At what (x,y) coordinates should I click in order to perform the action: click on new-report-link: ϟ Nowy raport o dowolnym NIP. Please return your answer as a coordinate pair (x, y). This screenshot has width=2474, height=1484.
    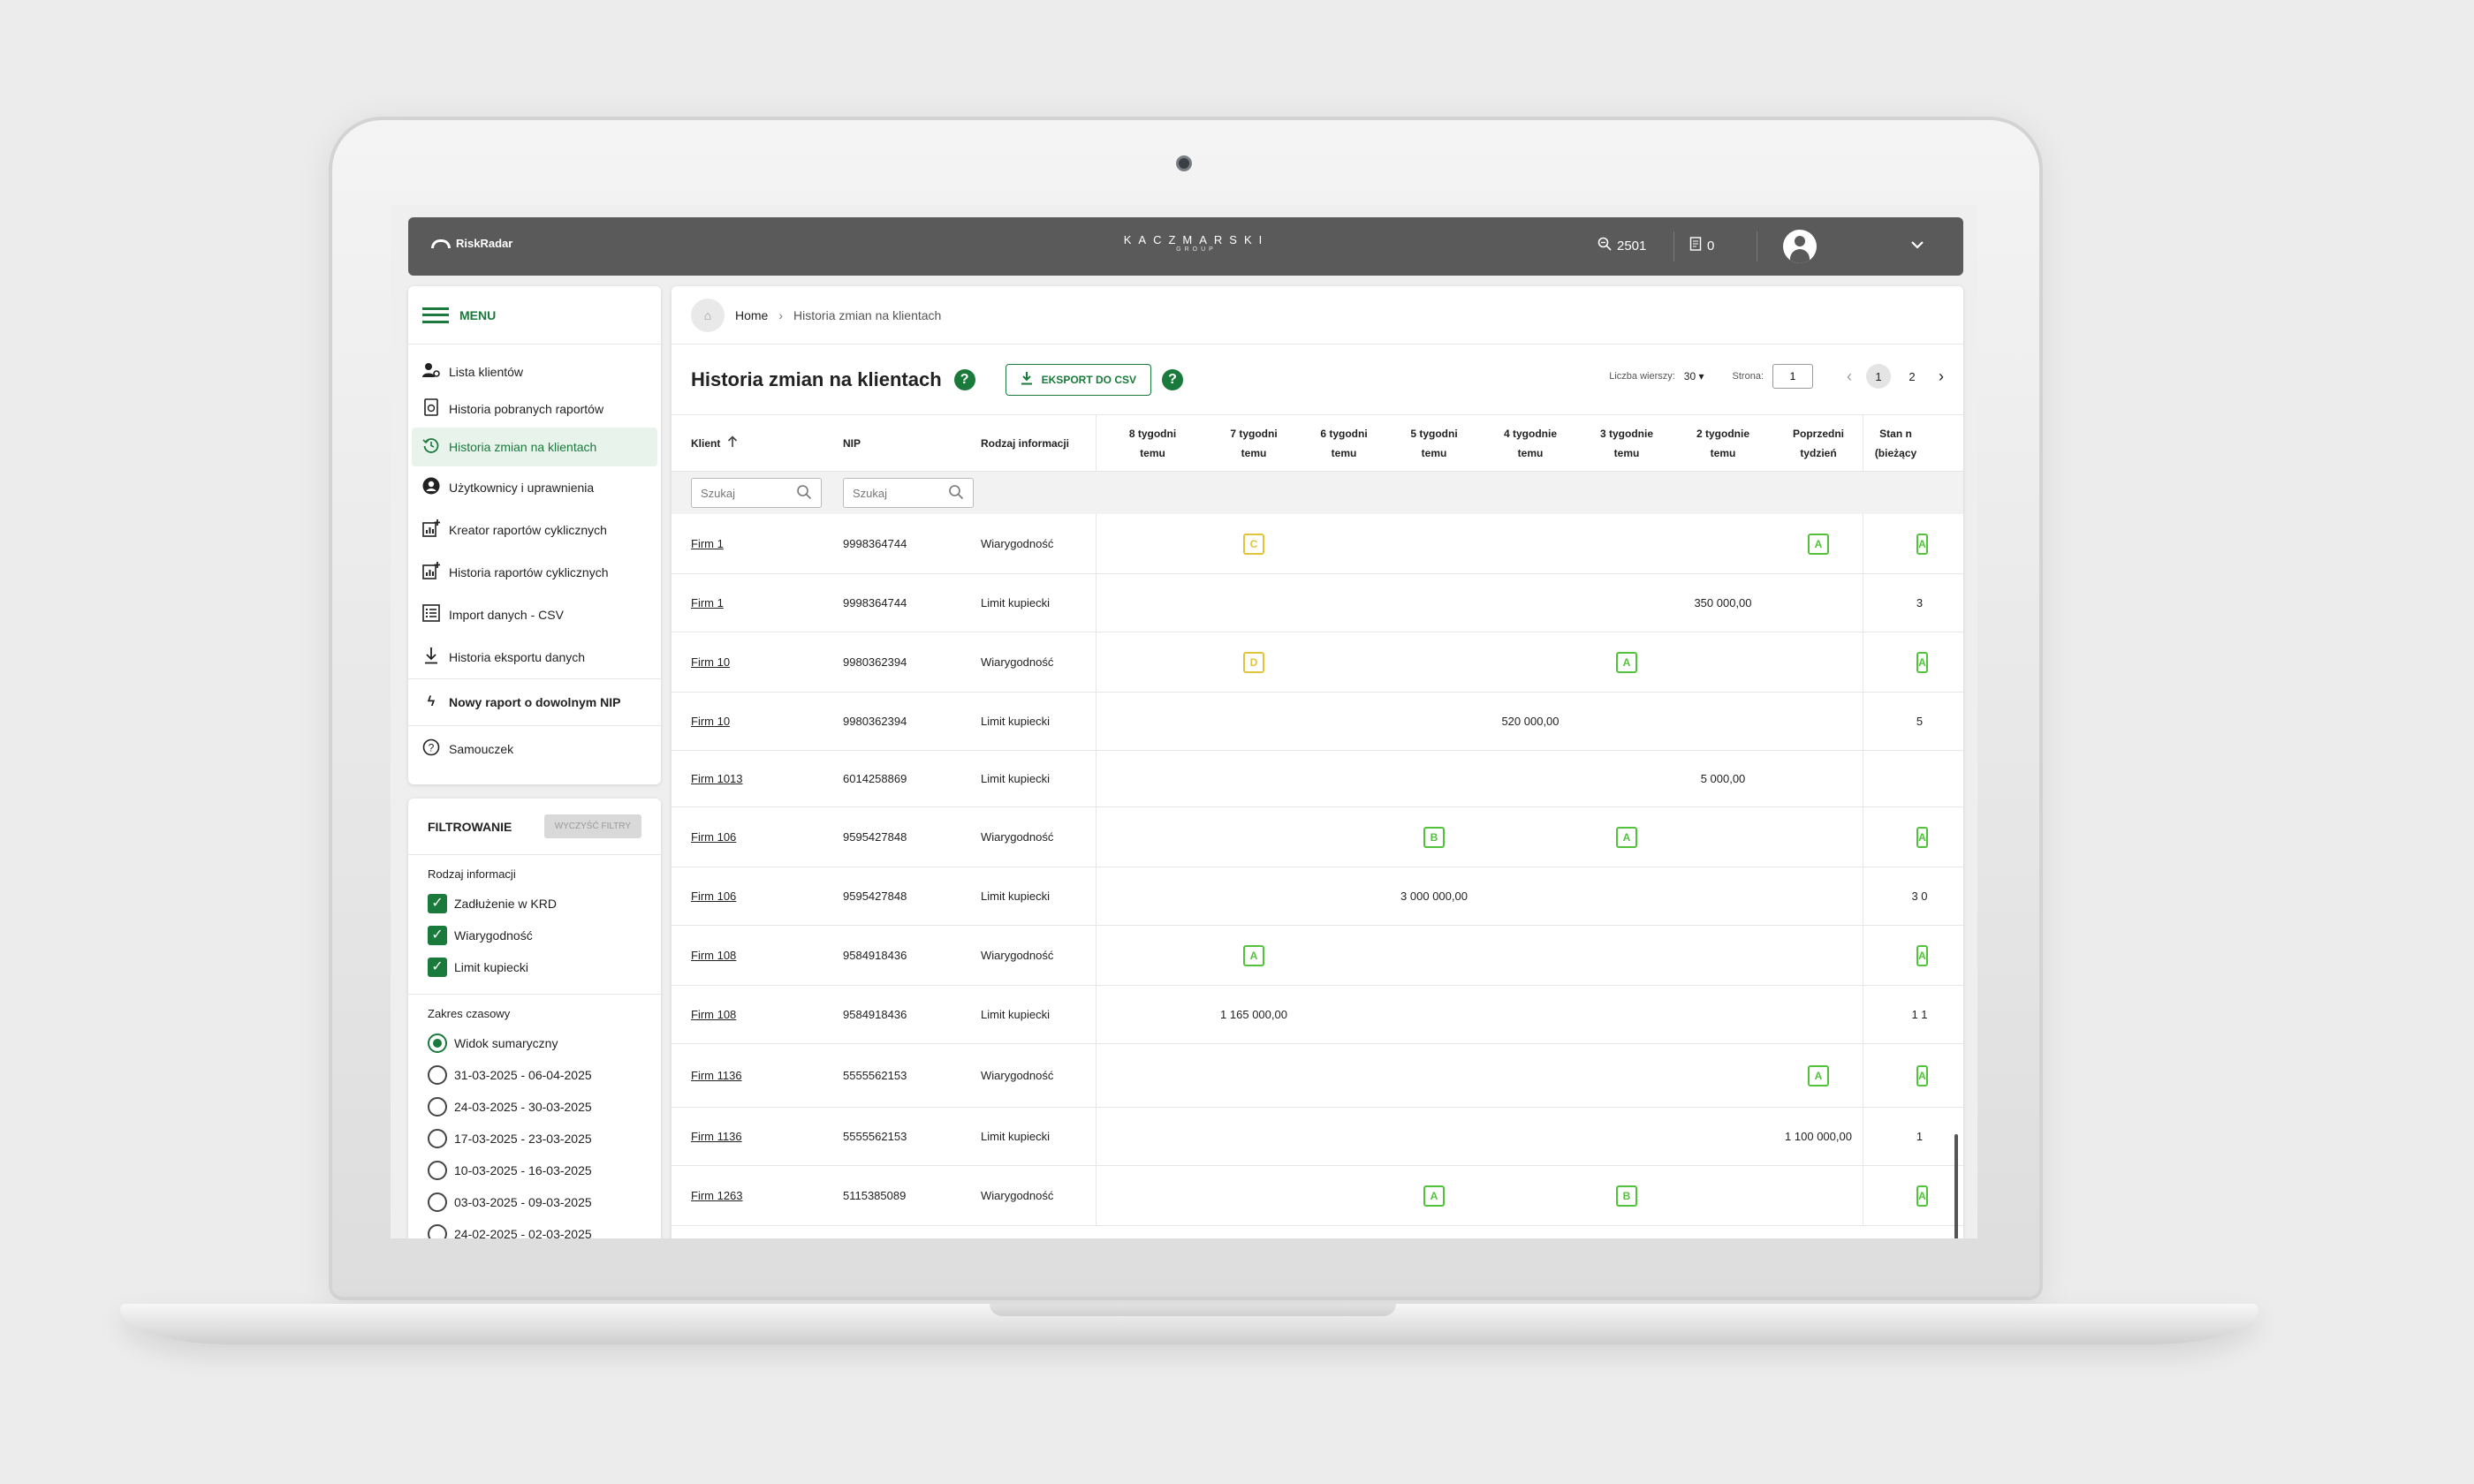
    Looking at the image, I should click on (534, 702).